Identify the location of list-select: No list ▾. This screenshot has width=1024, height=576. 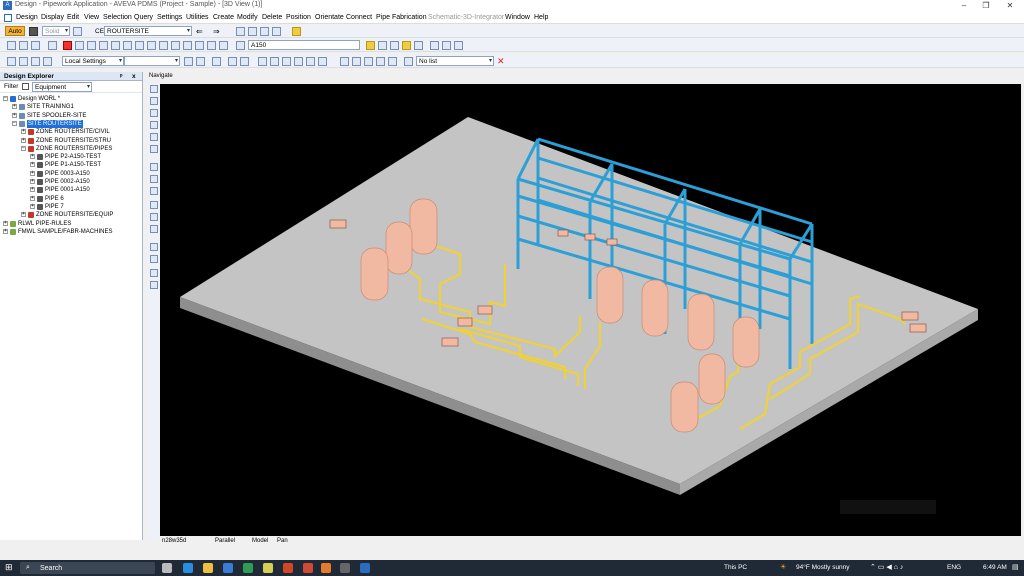
(455, 61).